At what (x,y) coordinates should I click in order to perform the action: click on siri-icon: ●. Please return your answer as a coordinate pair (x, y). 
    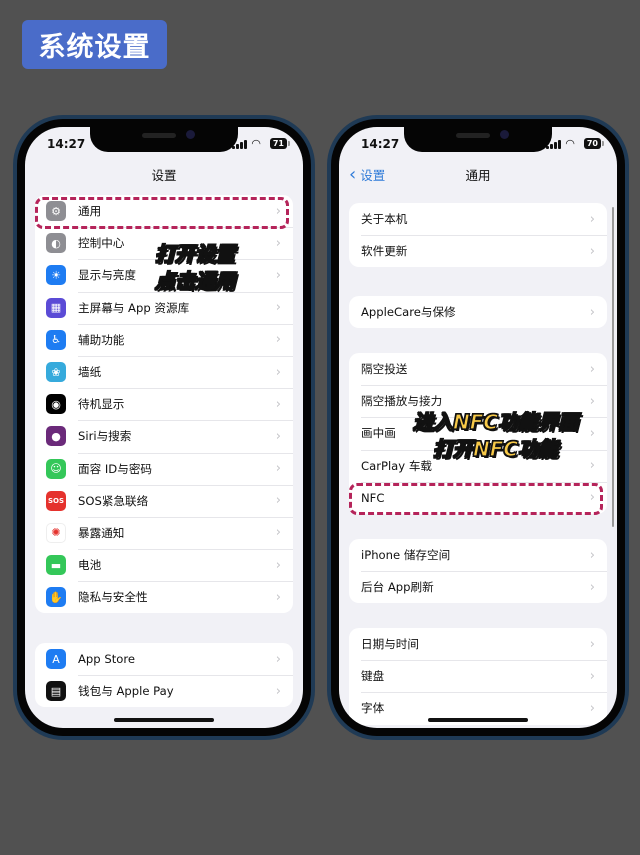
    Looking at the image, I should click on (56, 436).